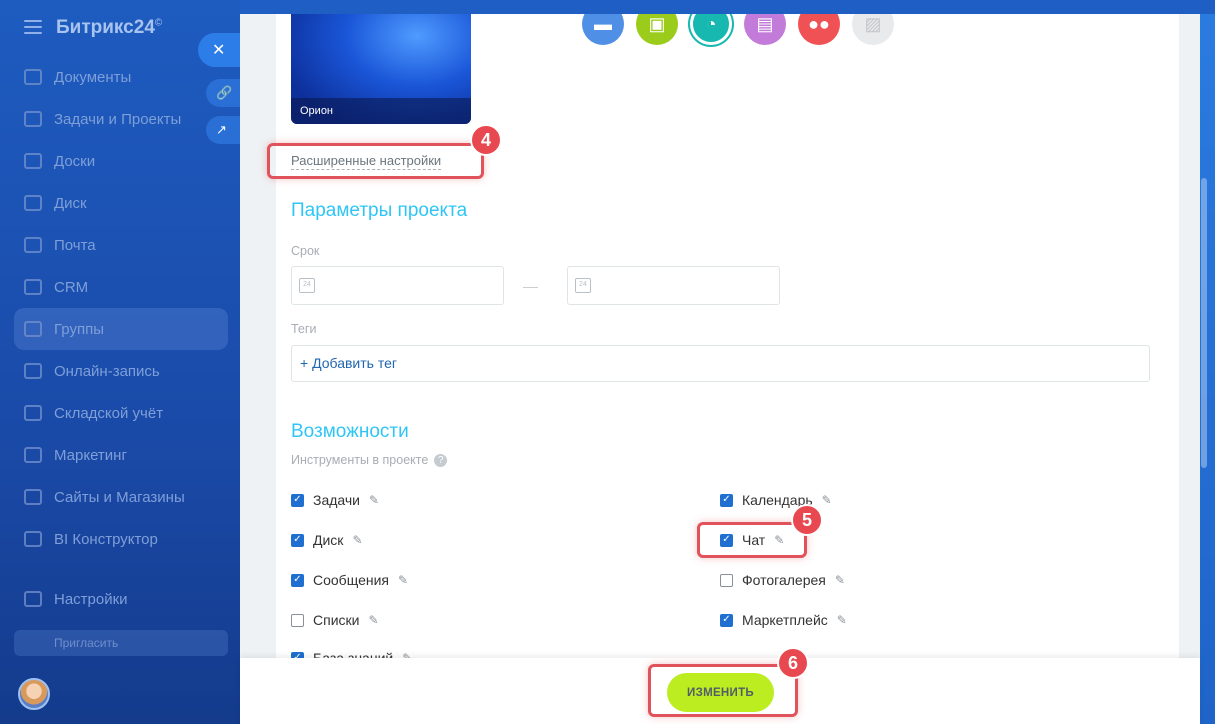  I want to click on add-tag-link: + Добавить тег, so click(348, 363).